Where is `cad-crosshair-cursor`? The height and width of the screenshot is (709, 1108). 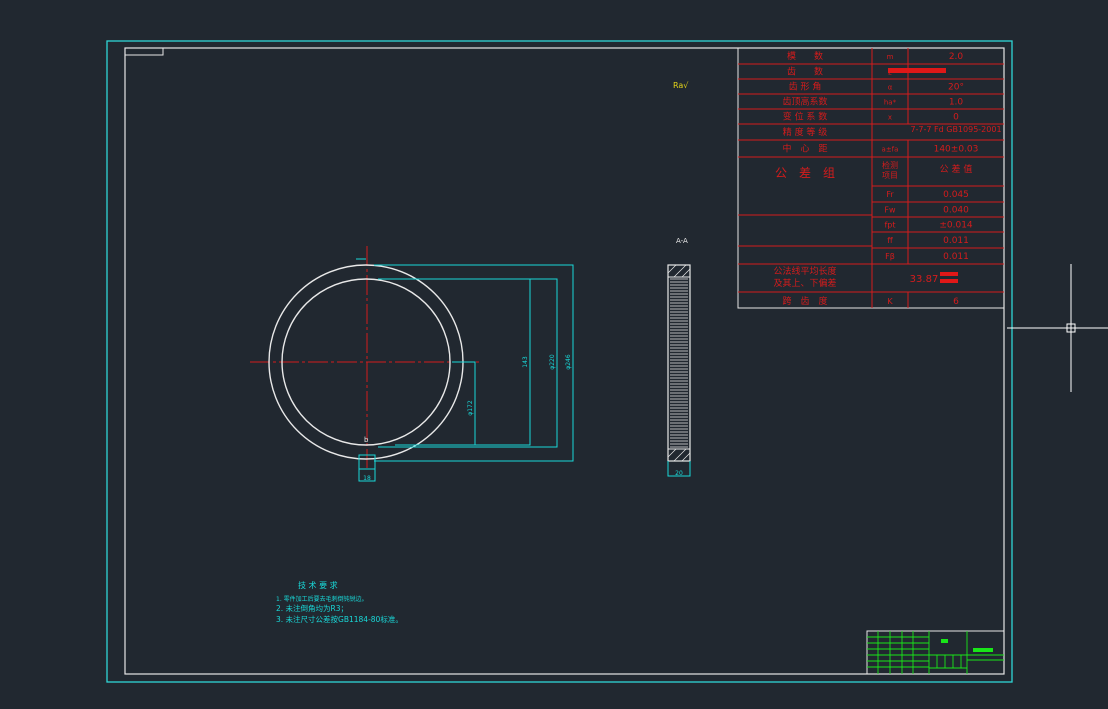
cad-crosshair-cursor is located at coordinates (1057, 328).